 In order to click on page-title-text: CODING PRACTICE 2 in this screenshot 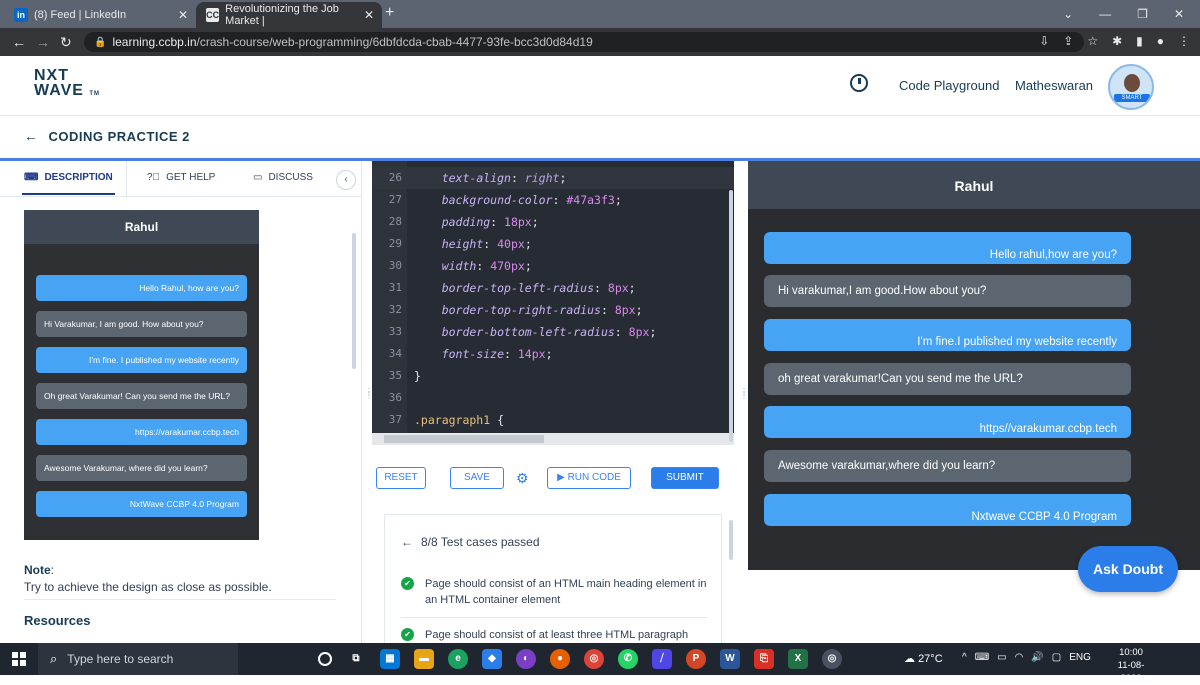, I will do `click(119, 136)`.